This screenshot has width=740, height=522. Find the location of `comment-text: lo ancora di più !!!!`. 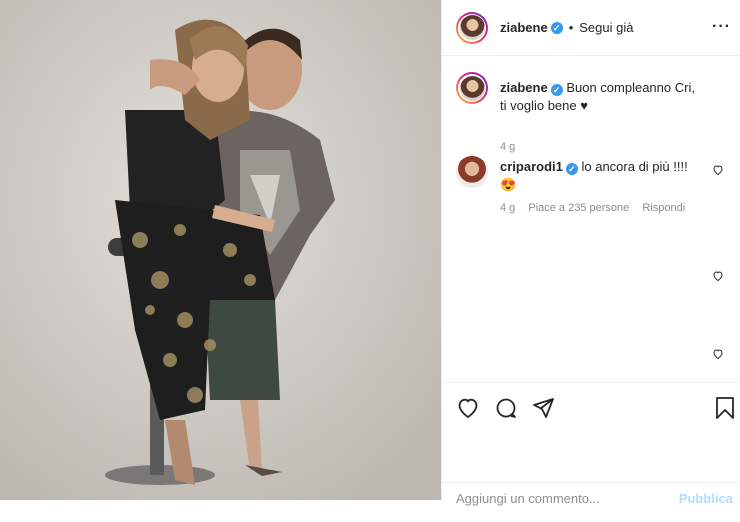

comment-text: lo ancora di più !!!! is located at coordinates (634, 166).